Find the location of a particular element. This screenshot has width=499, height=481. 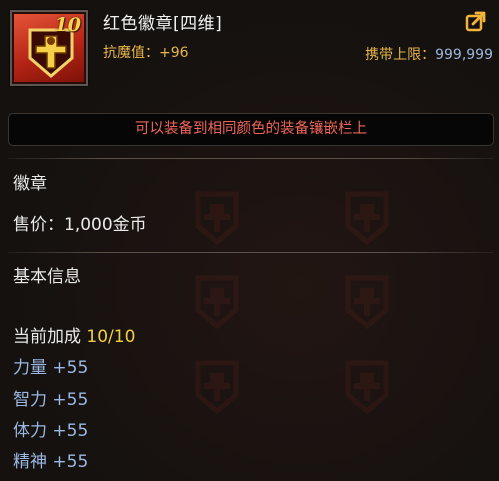

share-arrow-icon is located at coordinates (476, 21).